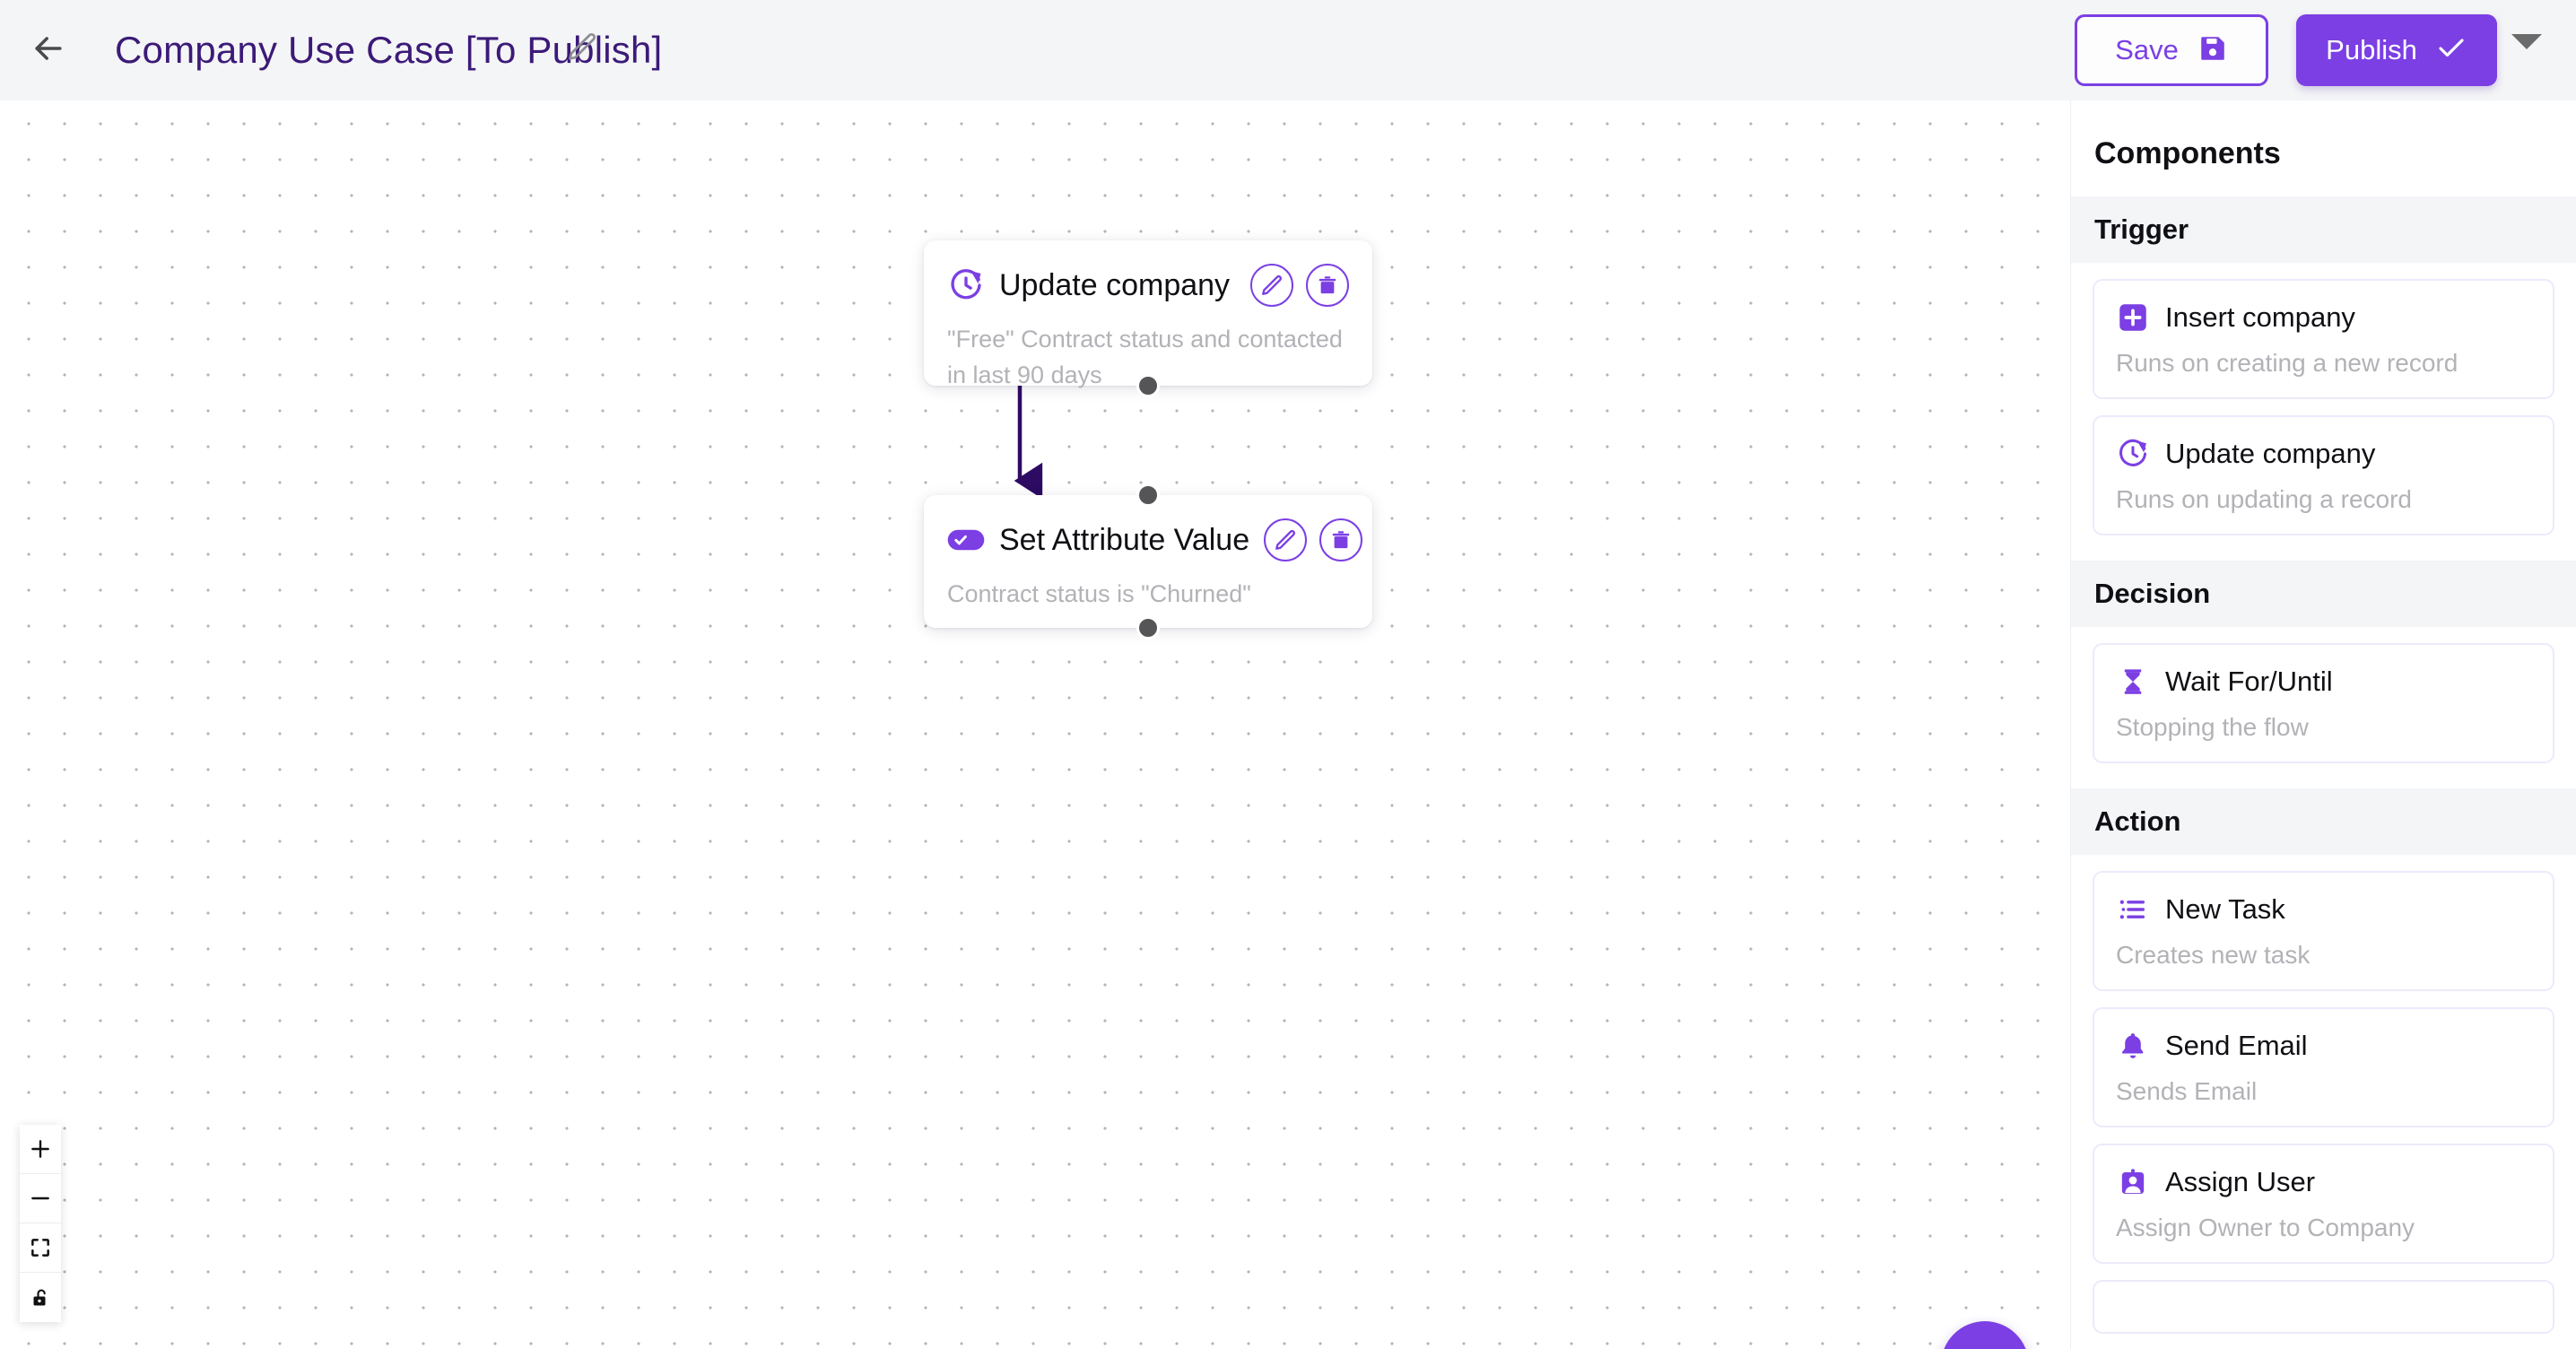  Describe the element at coordinates (2526, 49) in the screenshot. I see `publish-options-dropdown` at that location.